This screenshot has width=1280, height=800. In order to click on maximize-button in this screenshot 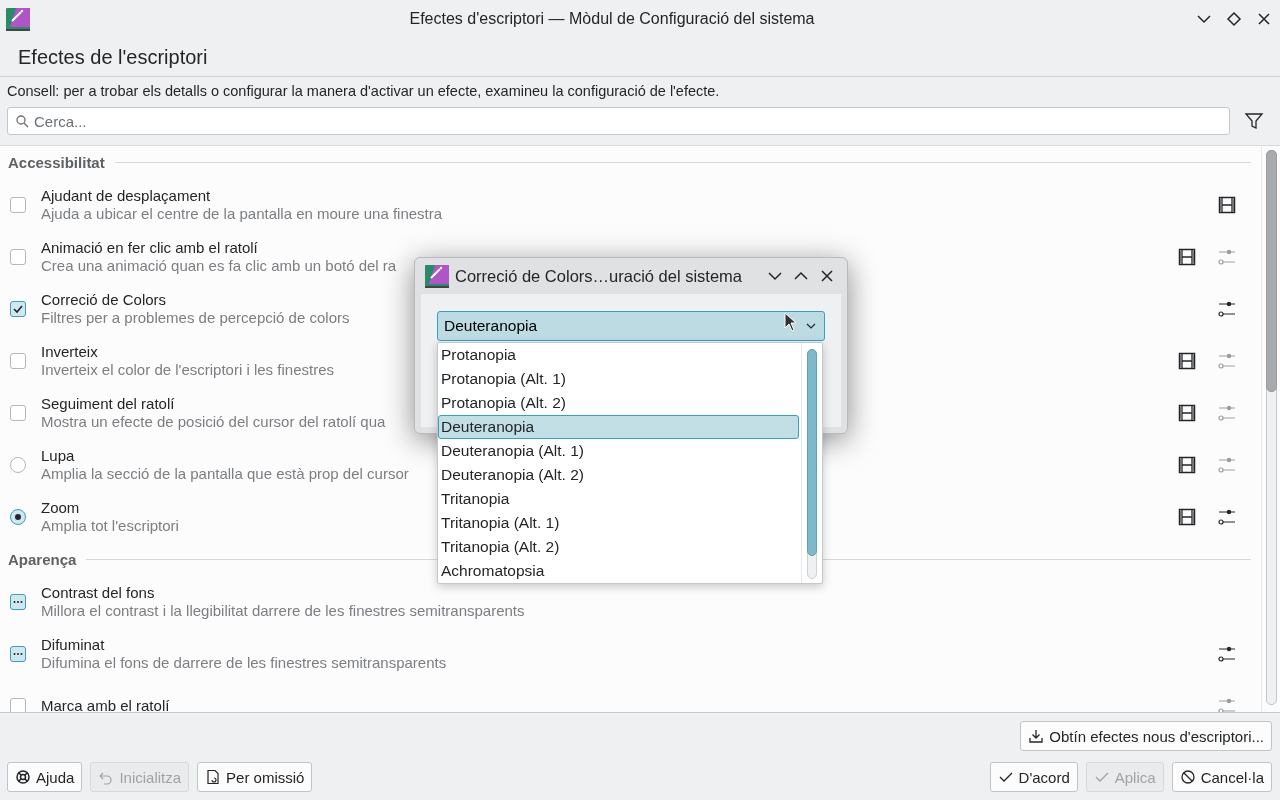, I will do `click(1234, 19)`.